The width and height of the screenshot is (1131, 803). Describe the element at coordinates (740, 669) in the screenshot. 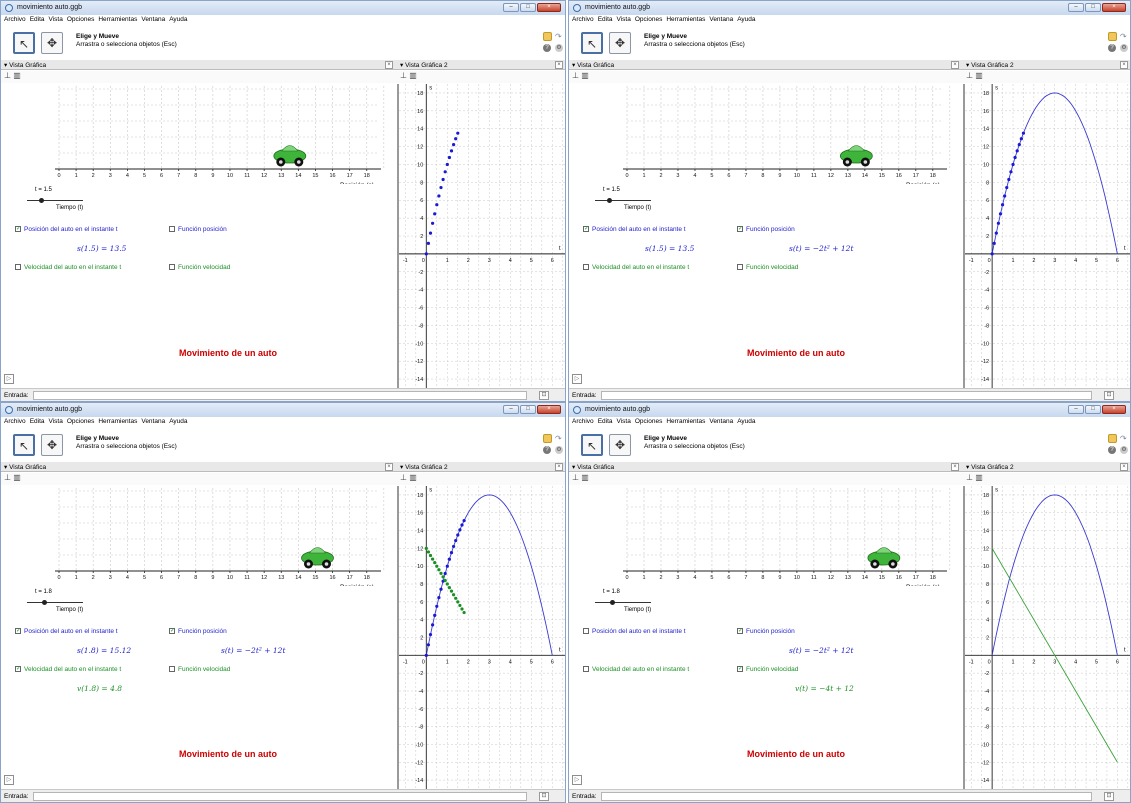

I see `checkbox-vel-func-box: ✓` at that location.